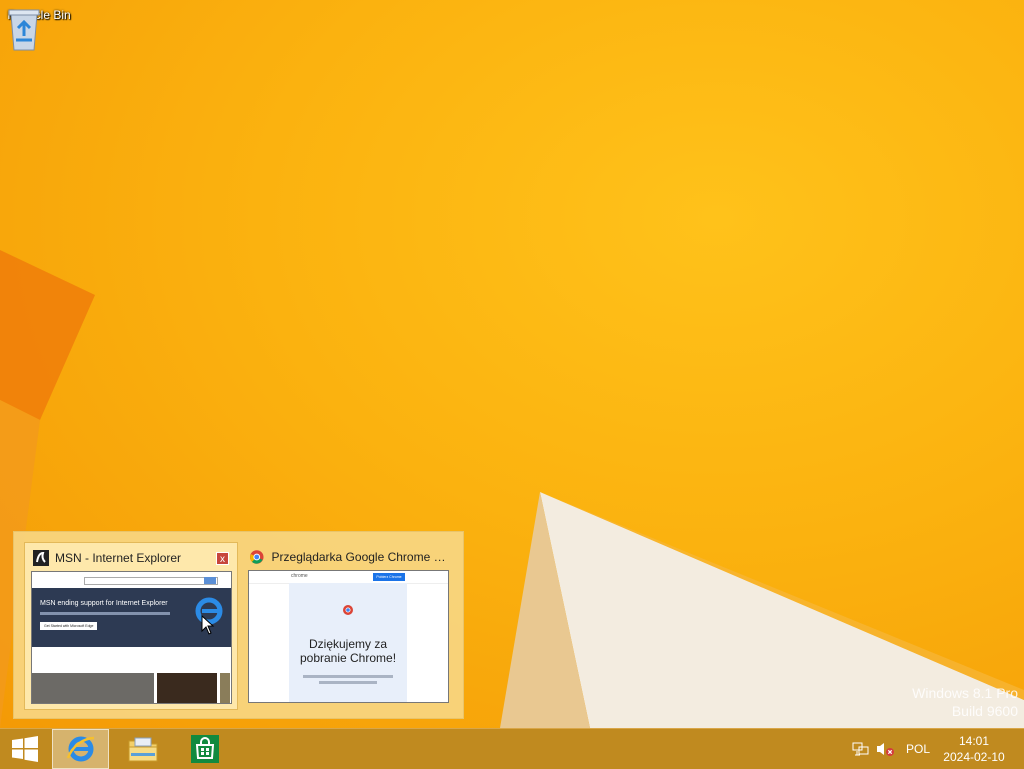 This screenshot has width=1024, height=769. I want to click on watermark-build: Build 9600, so click(984, 711).